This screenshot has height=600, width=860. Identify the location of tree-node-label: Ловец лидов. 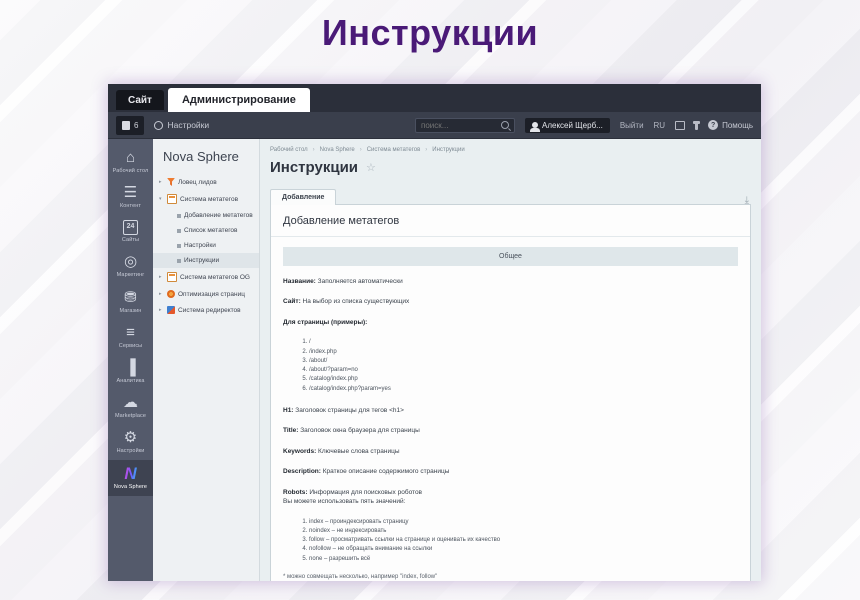
(197, 182).